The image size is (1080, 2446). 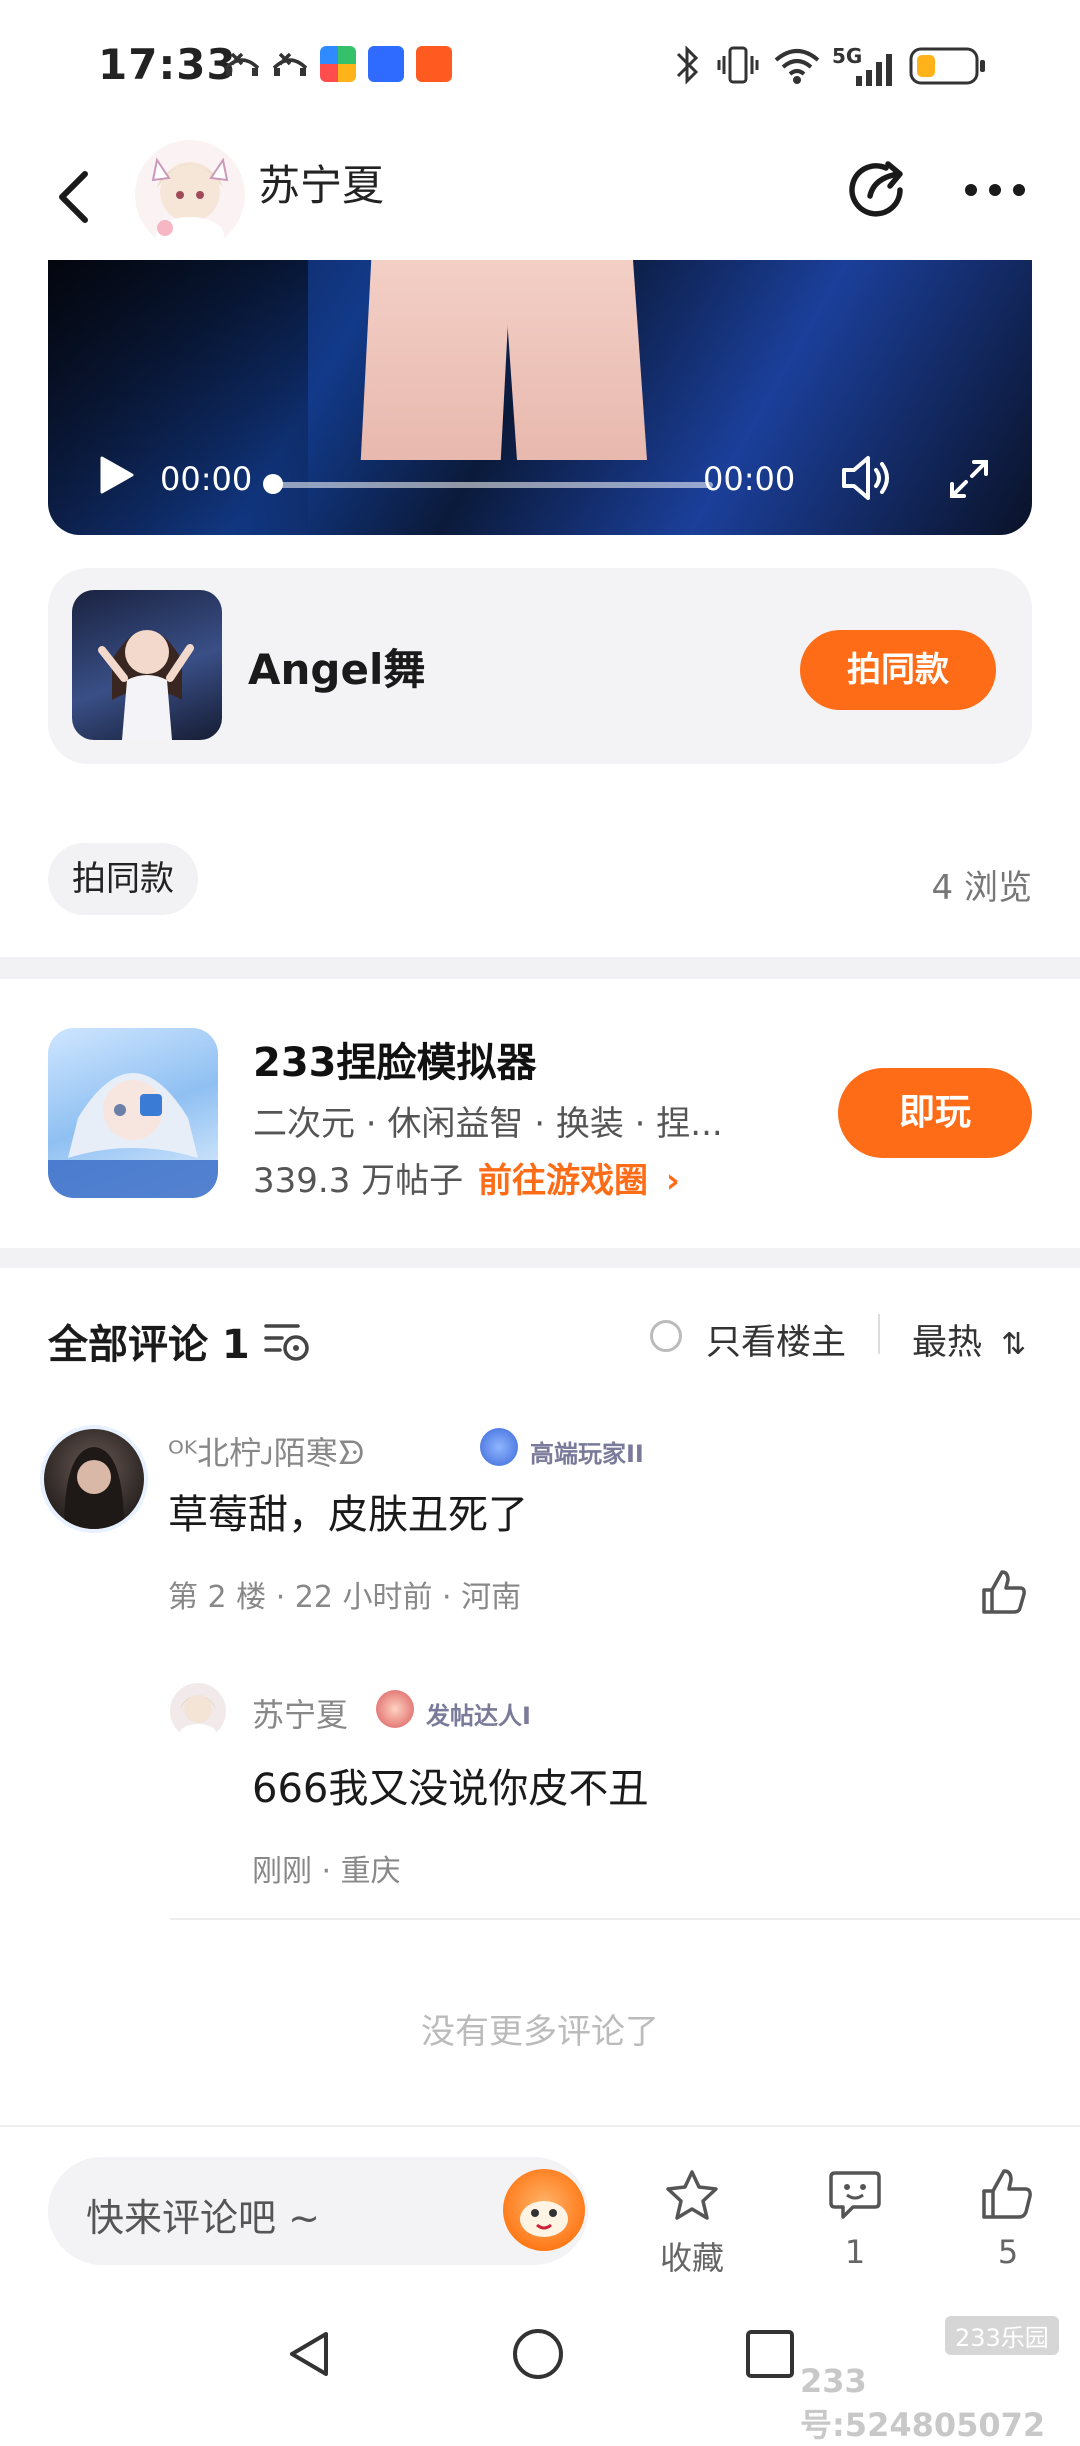 What do you see at coordinates (358, 1181) in the screenshot?
I see `game-post-count: 339.3 万帖子` at bounding box center [358, 1181].